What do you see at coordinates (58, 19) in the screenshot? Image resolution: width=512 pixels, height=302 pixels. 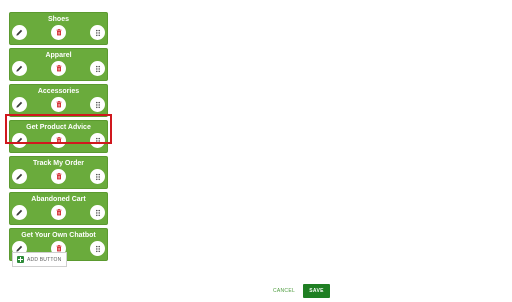 I see `menu-button-title: Shoes` at bounding box center [58, 19].